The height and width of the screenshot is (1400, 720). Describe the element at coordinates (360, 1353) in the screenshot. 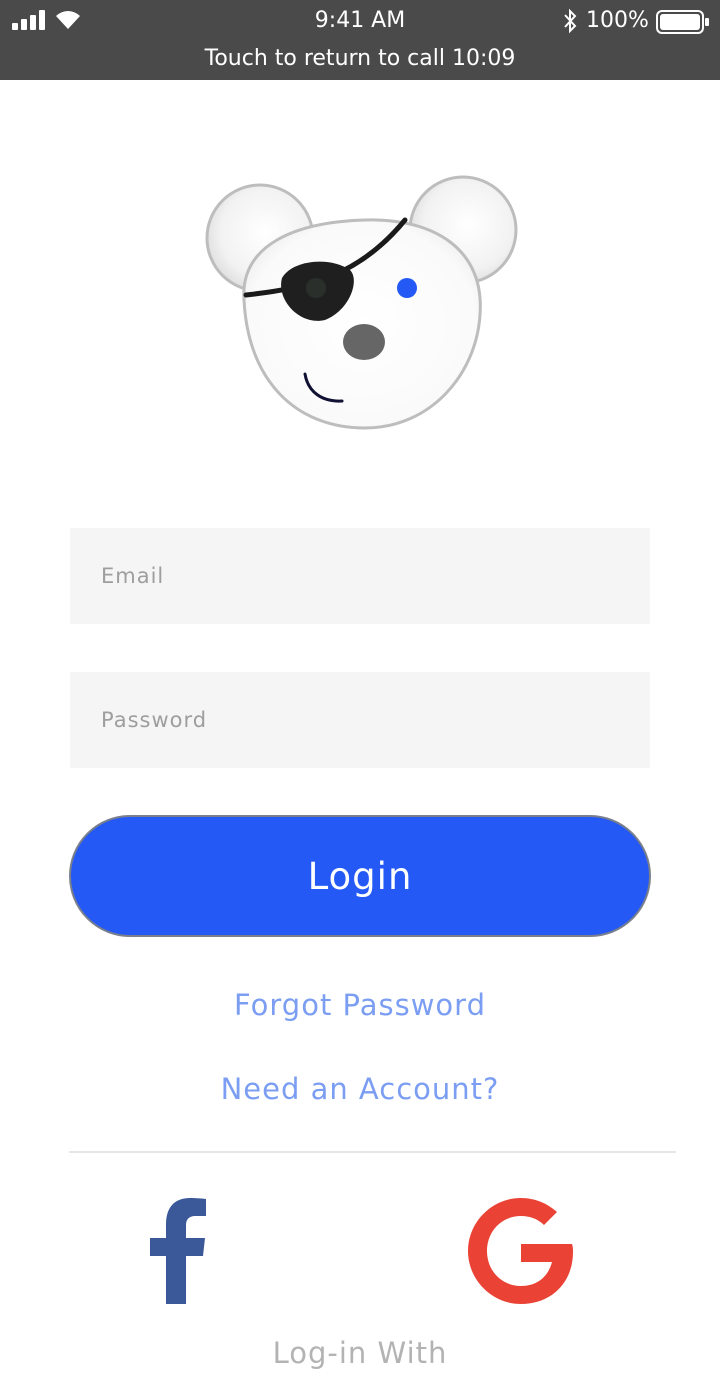

I see `social-login-caption: Log-in With` at that location.